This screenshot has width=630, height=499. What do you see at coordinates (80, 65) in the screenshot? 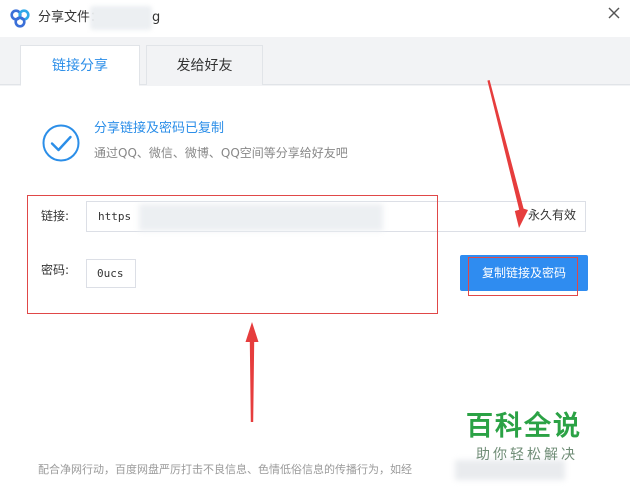
I see `tab-link-share: 链接分享` at bounding box center [80, 65].